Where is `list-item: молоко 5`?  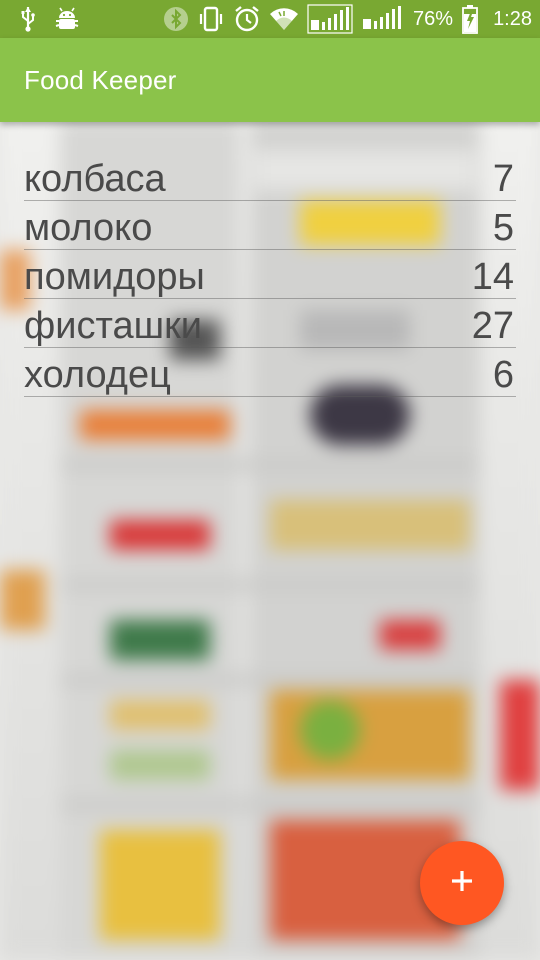
list-item: молоко 5 is located at coordinates (270, 225).